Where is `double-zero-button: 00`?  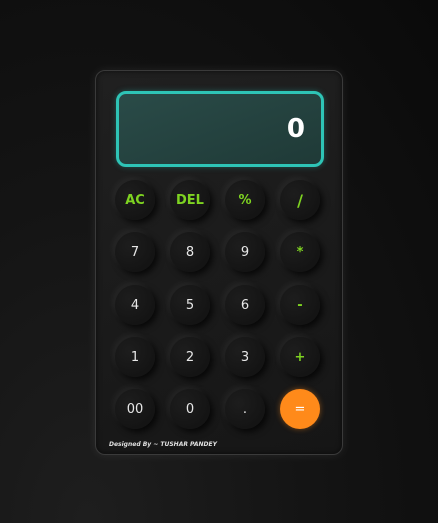
double-zero-button: 00 is located at coordinates (135, 409).